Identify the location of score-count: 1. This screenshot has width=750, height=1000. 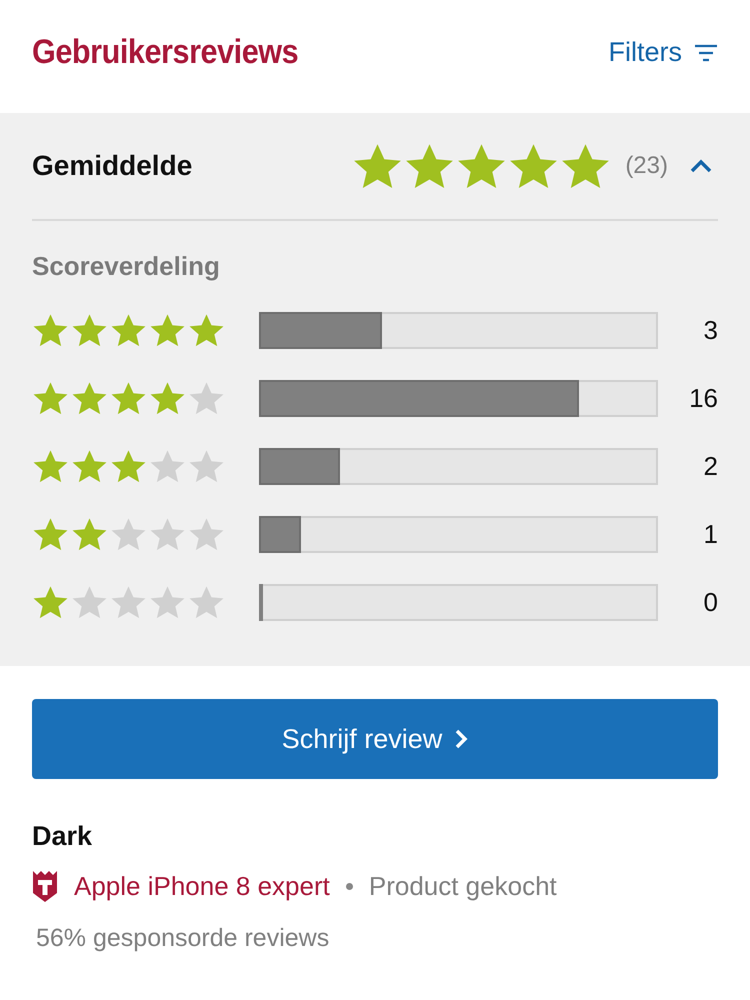
(710, 534).